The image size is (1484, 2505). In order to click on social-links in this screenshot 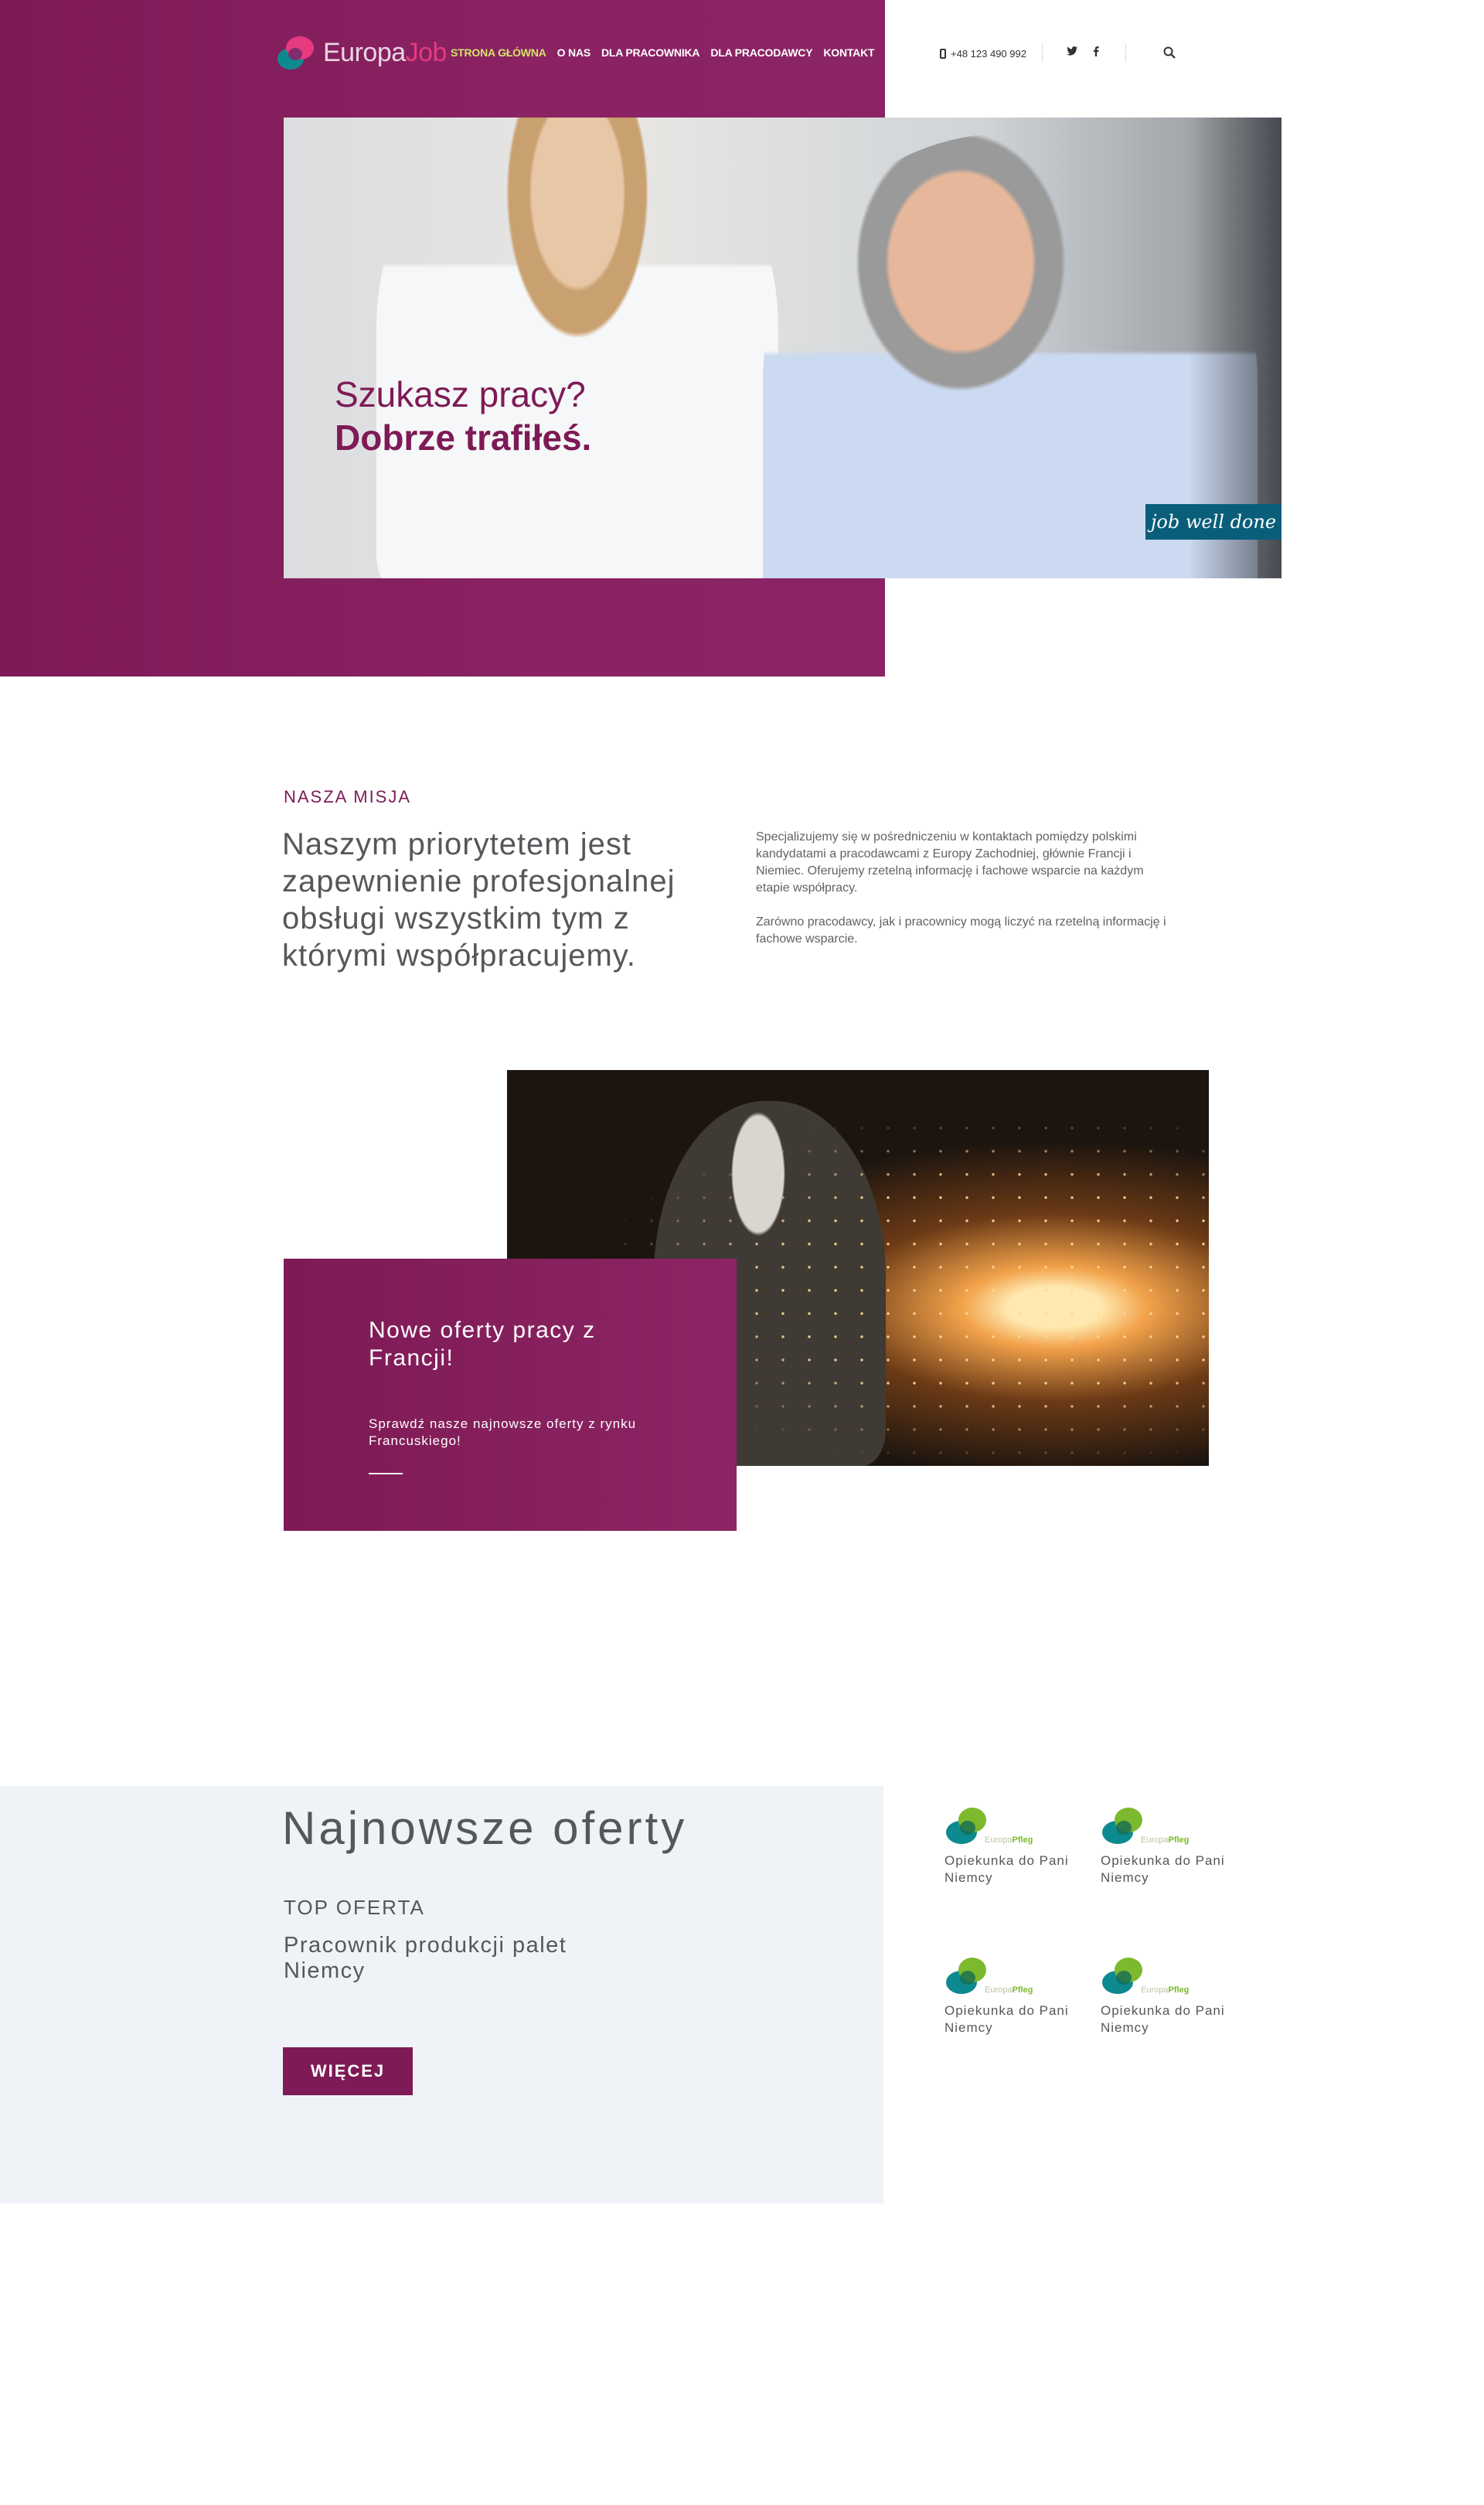, I will do `click(1083, 51)`.